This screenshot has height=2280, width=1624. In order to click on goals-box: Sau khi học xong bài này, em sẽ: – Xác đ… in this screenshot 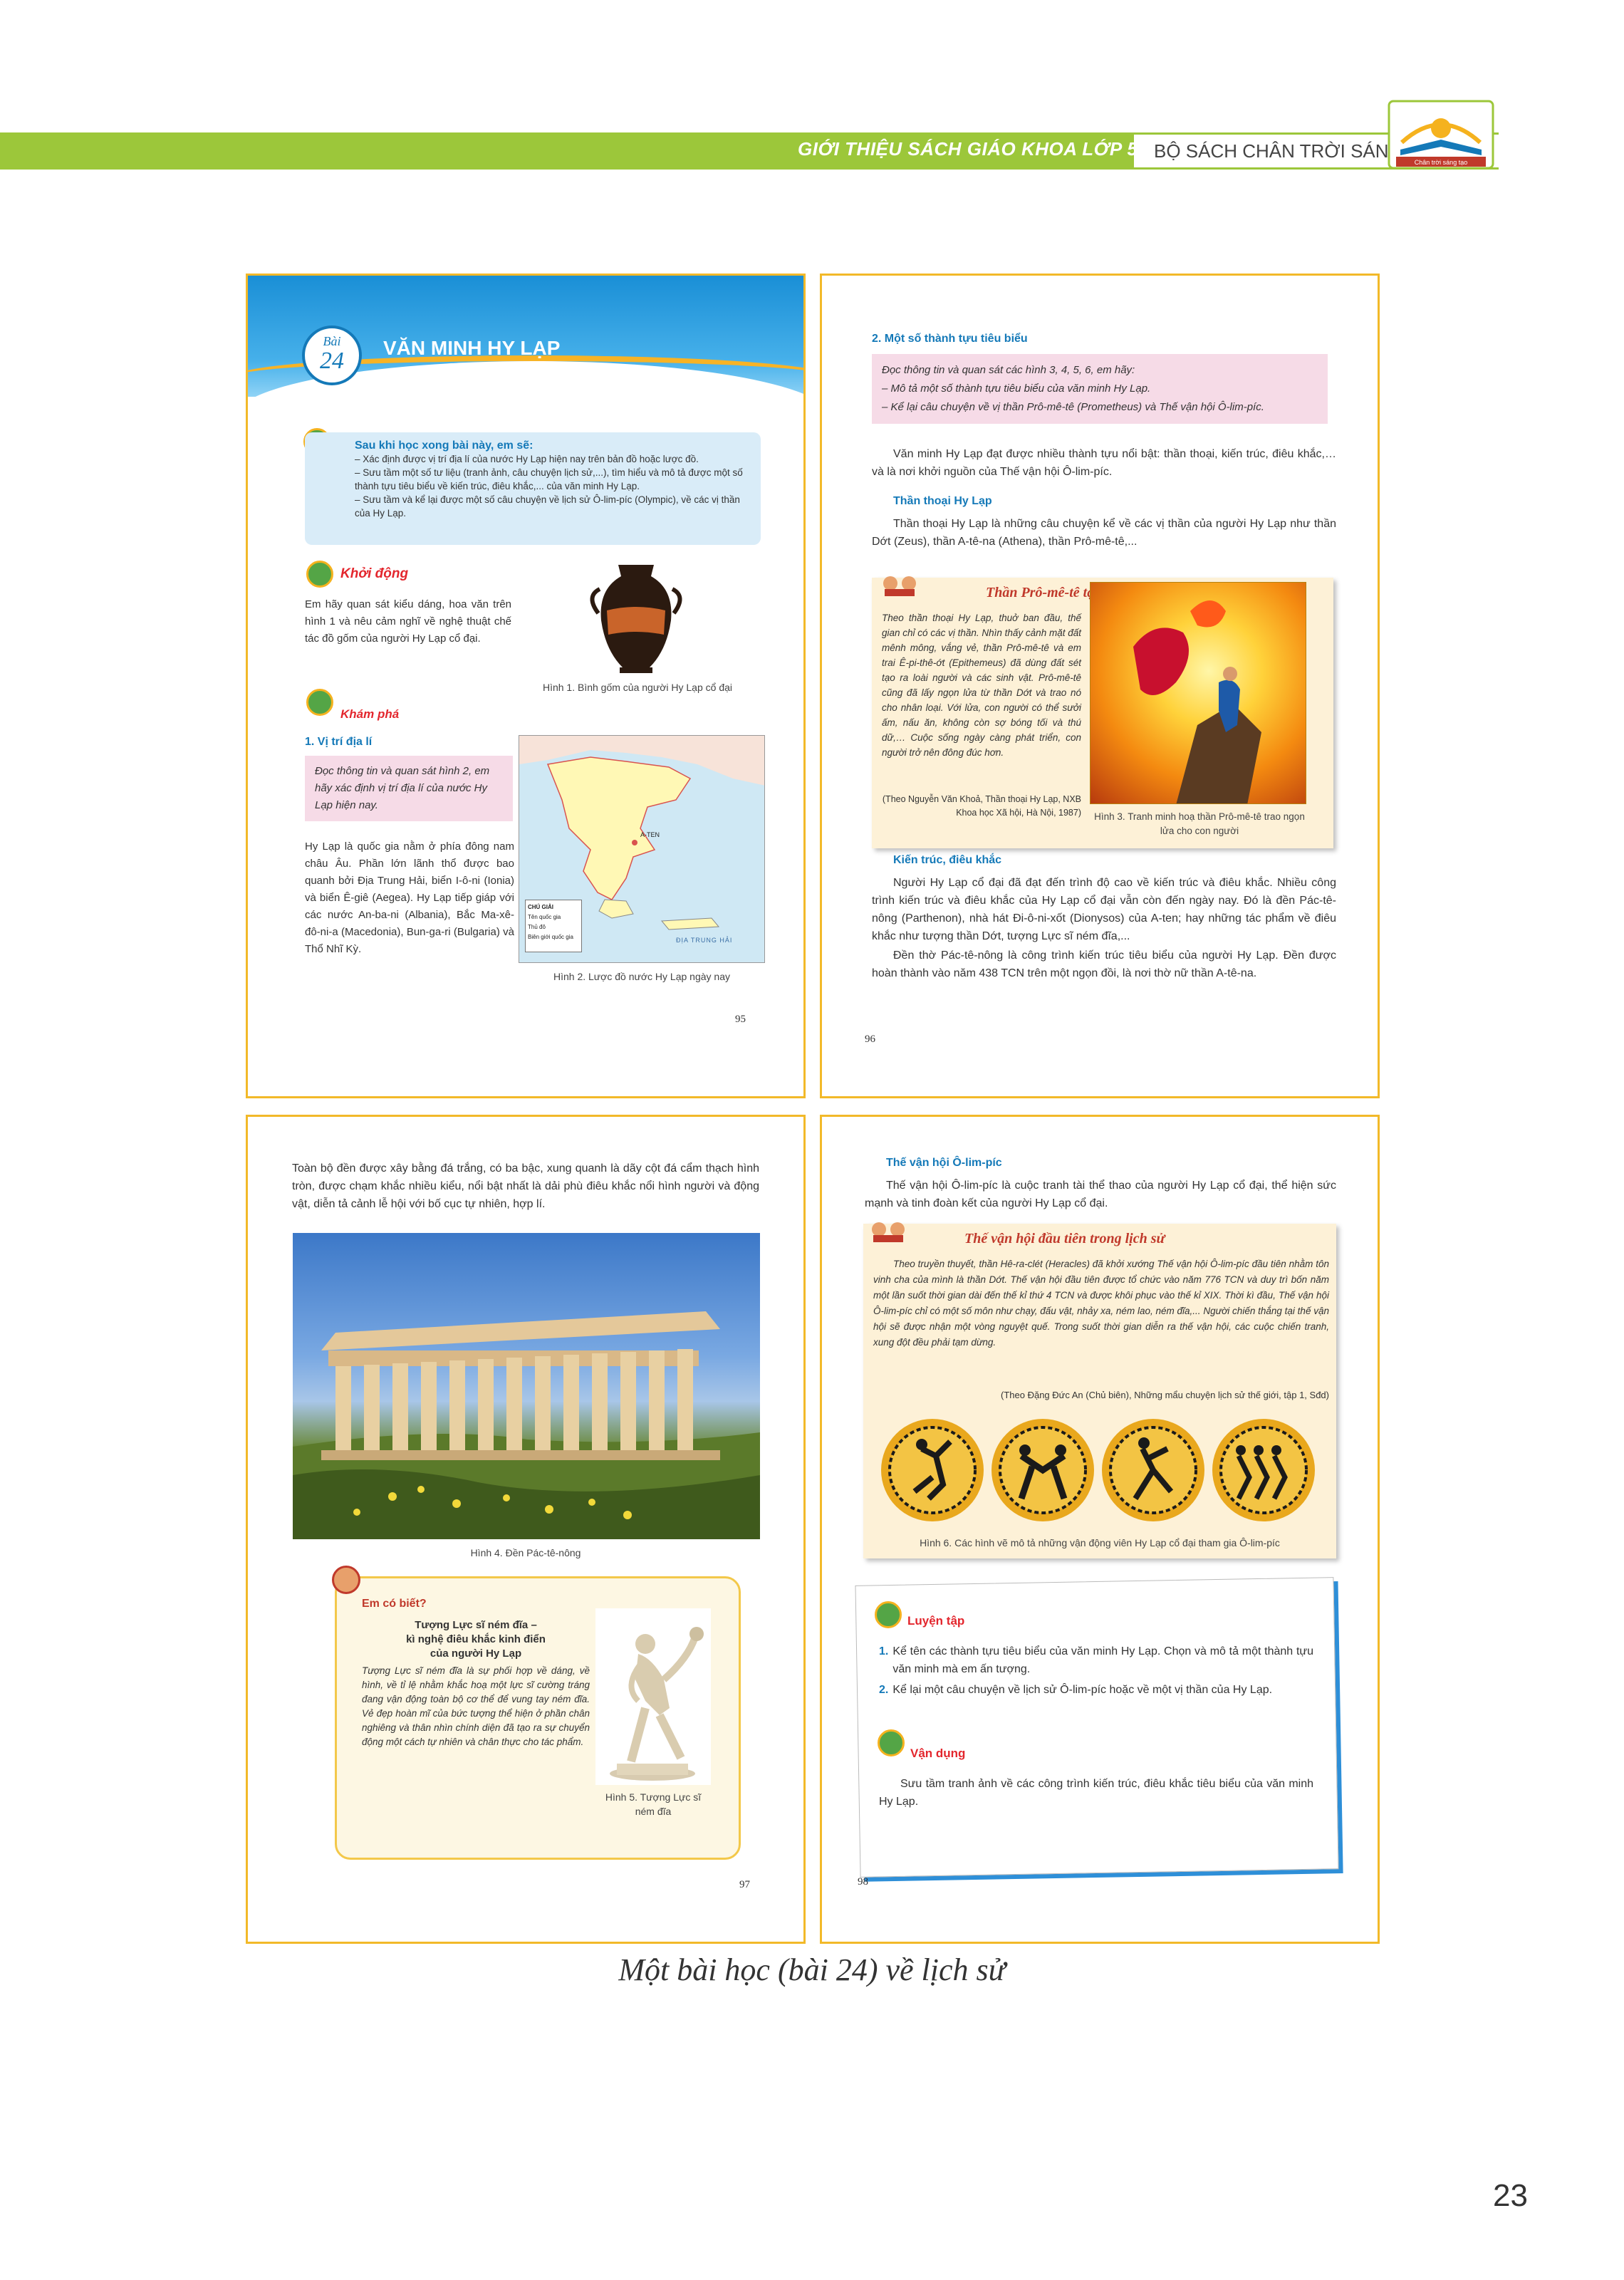, I will do `click(533, 488)`.